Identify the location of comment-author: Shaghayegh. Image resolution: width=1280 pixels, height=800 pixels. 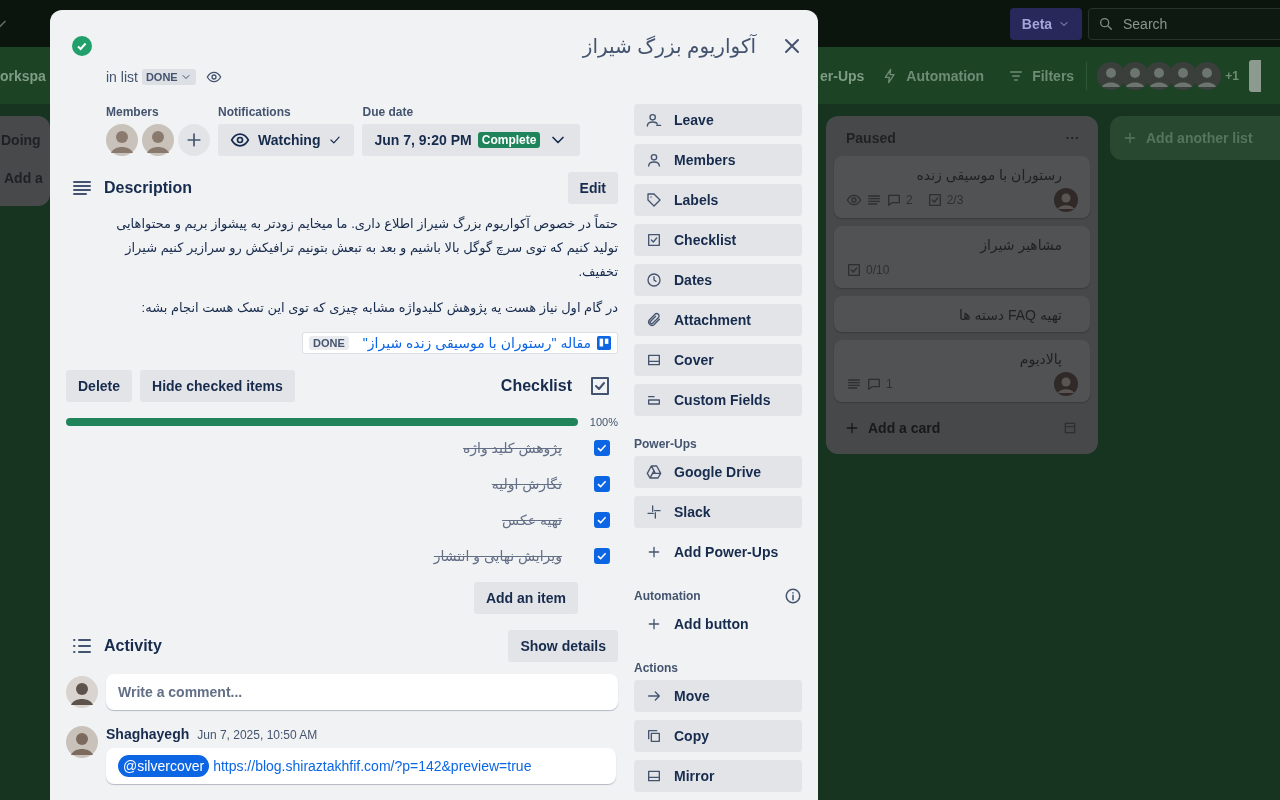
(148, 734).